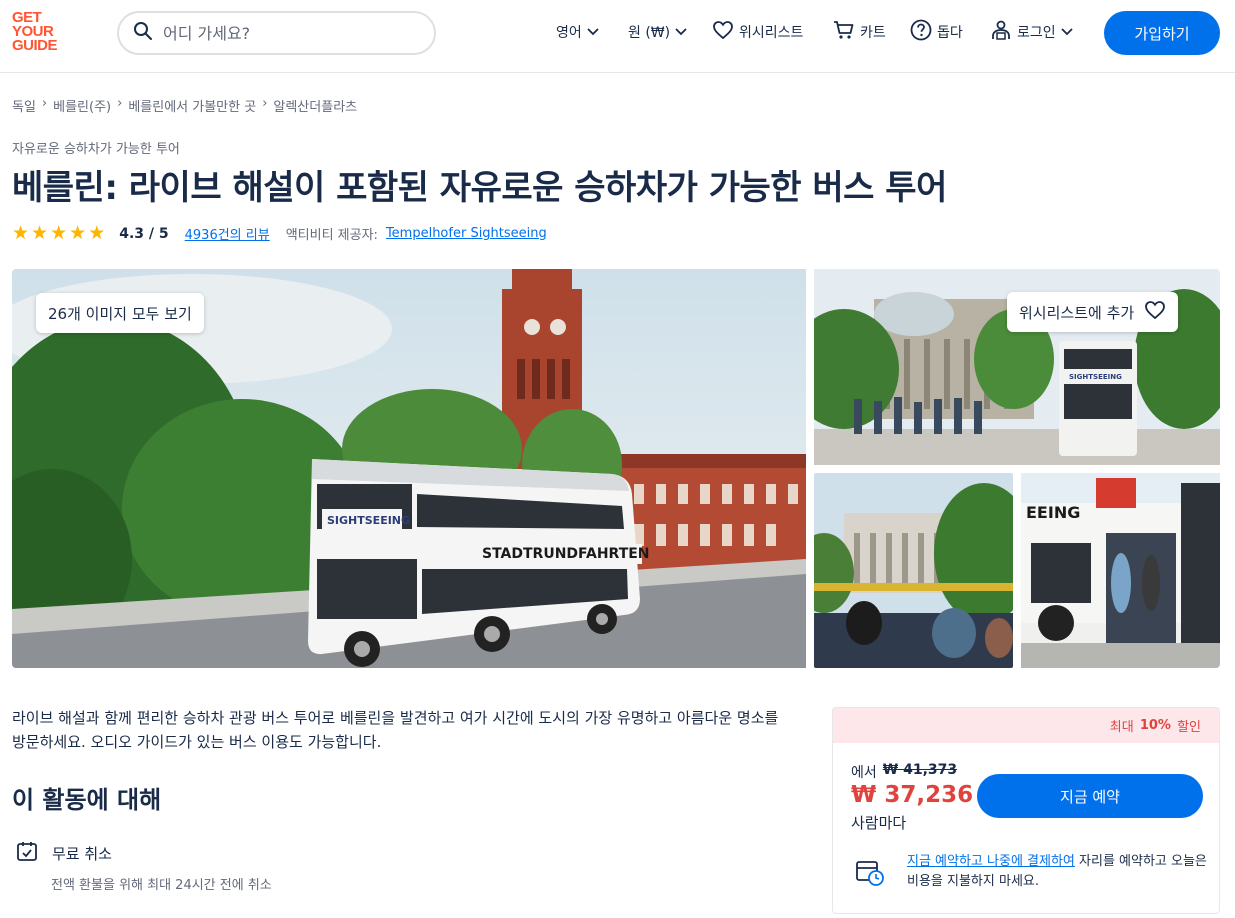  Describe the element at coordinates (921, 32) in the screenshot. I see `help-icon` at that location.